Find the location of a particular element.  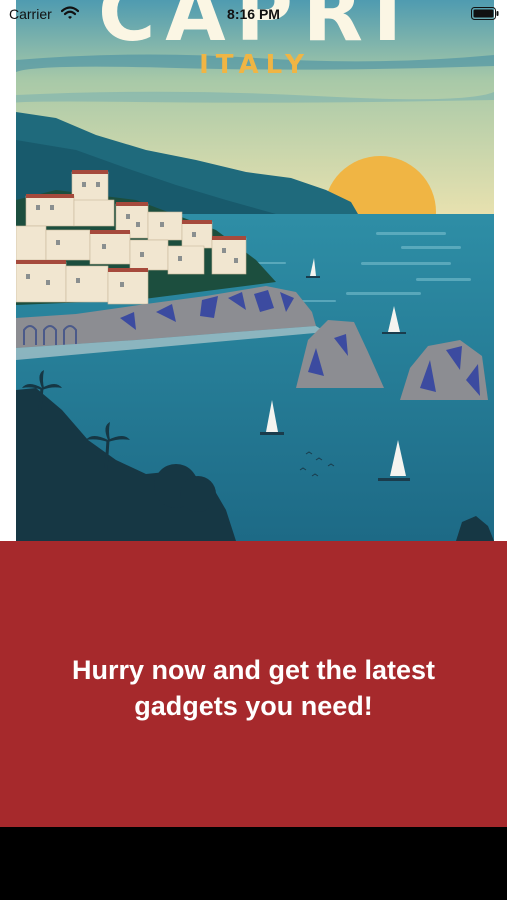

bottom-black-bar is located at coordinates (253, 863).